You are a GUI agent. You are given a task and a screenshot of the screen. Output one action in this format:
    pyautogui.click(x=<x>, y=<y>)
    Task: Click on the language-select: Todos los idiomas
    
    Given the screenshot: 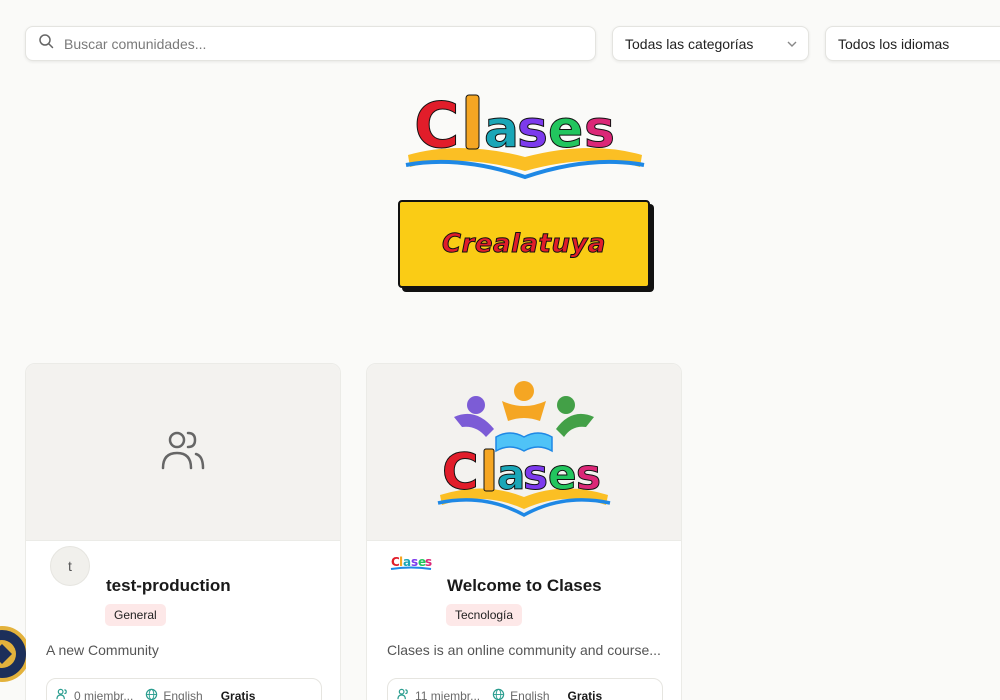 What is the action you would take?
    pyautogui.click(x=912, y=43)
    